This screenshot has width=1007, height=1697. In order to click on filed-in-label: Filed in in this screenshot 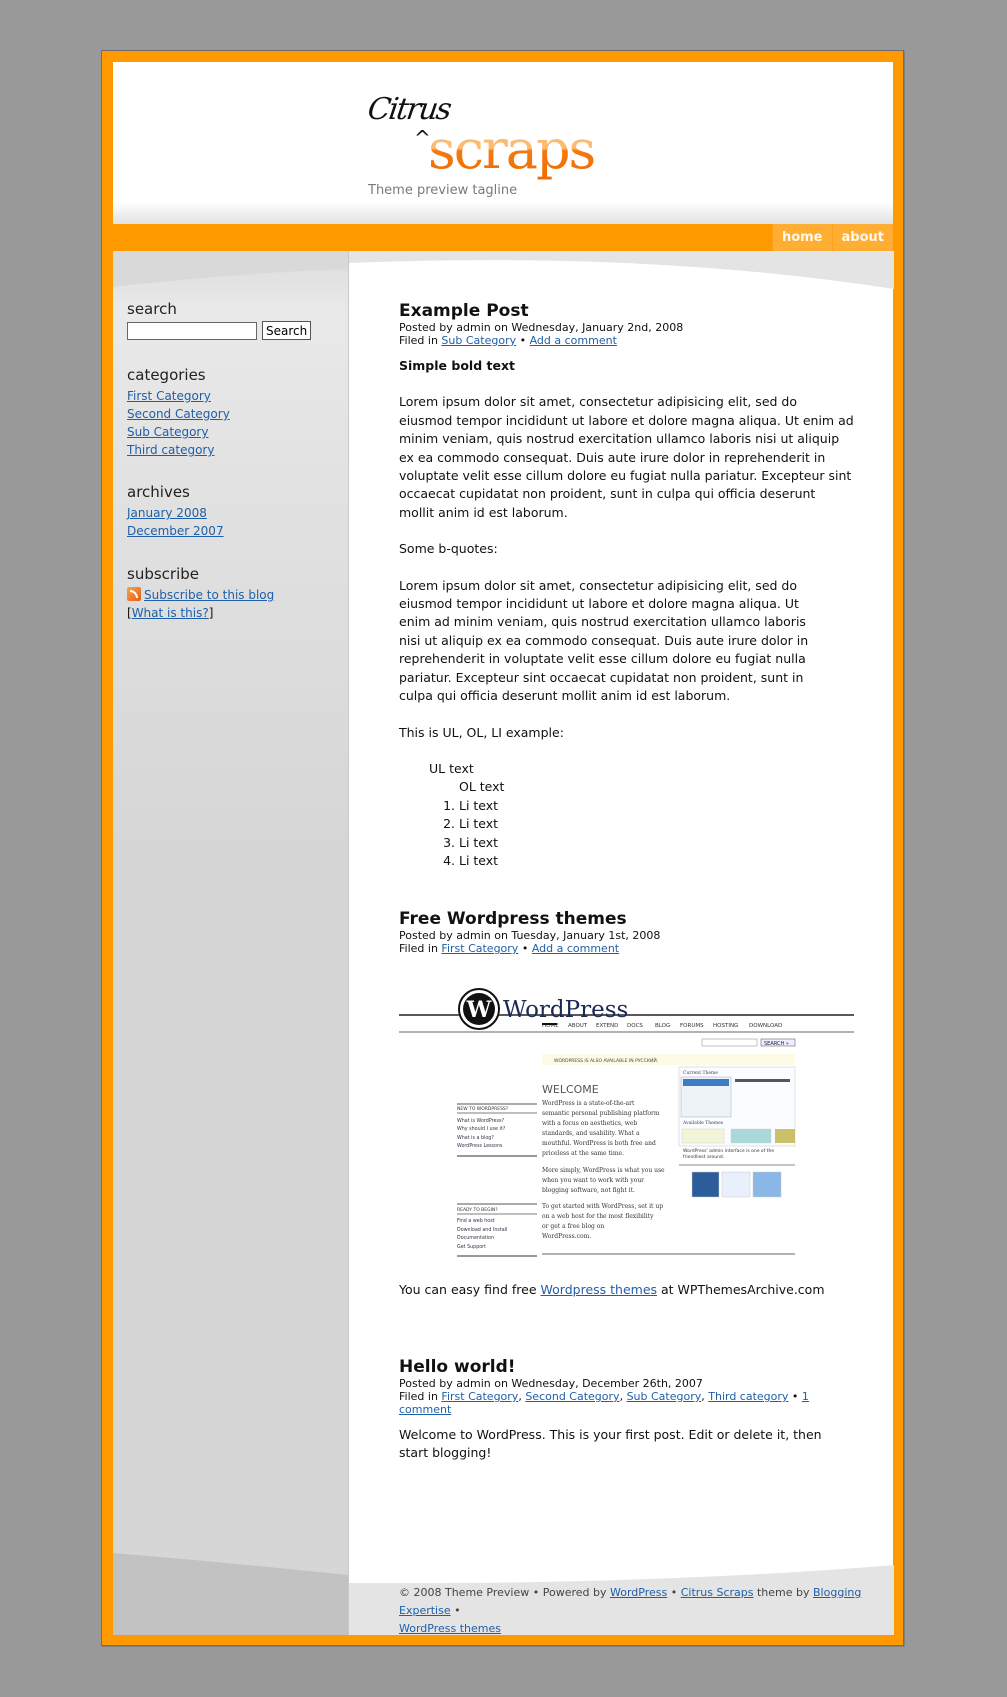, I will do `click(420, 340)`.